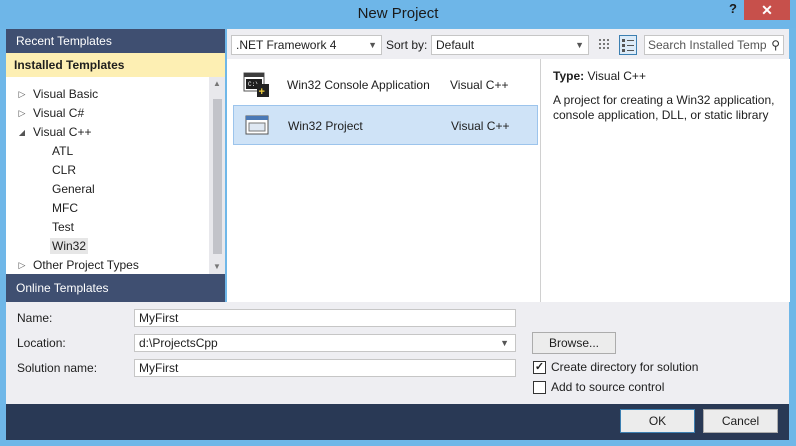 This screenshot has height=446, width=796. Describe the element at coordinates (539, 367) in the screenshot. I see `create-directory-checkbox: ✓` at that location.